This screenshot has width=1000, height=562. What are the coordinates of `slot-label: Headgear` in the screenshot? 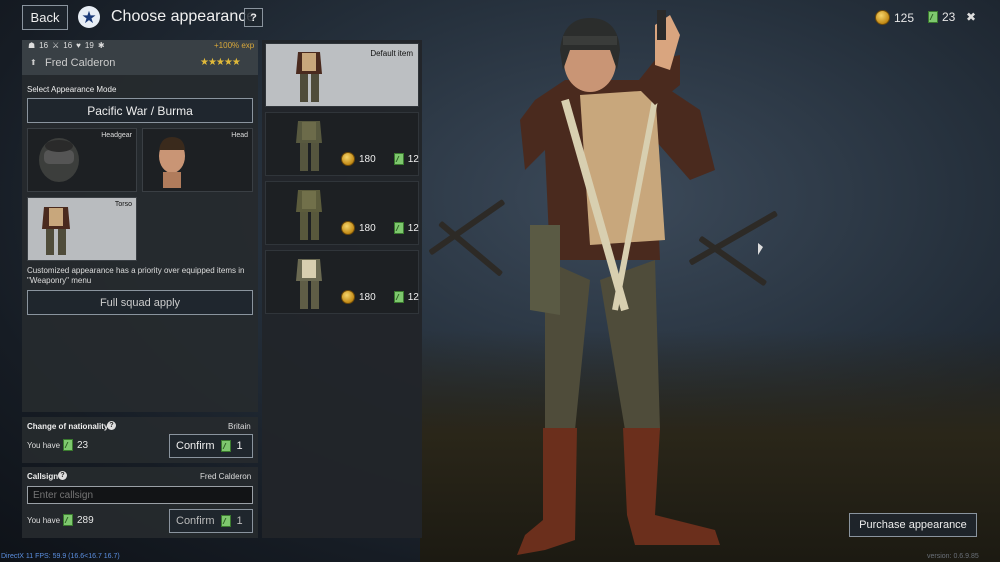 It's located at (116, 135).